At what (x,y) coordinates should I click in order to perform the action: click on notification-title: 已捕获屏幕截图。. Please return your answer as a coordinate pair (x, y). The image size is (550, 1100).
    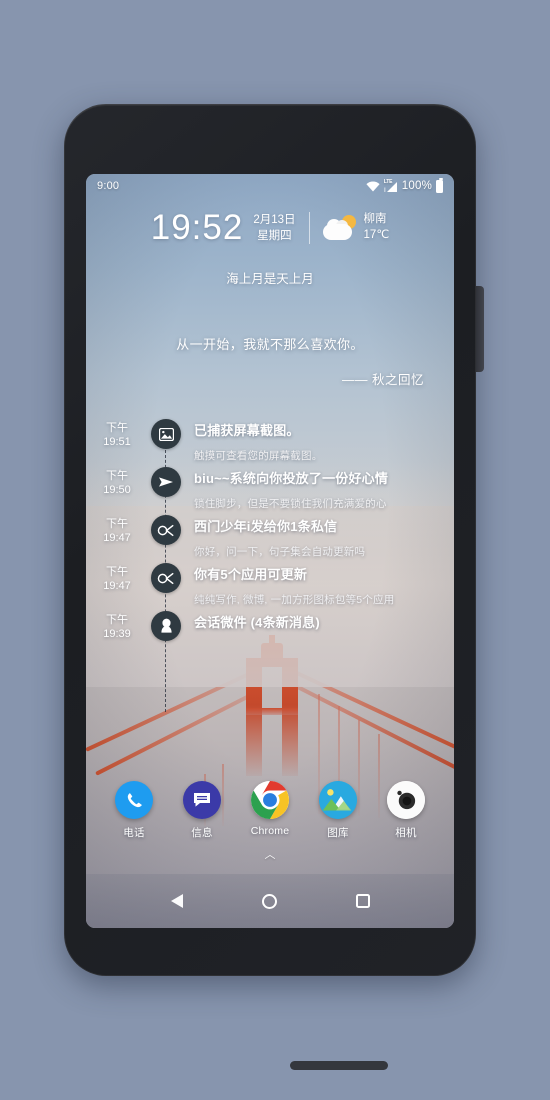
    Looking at the image, I should click on (247, 430).